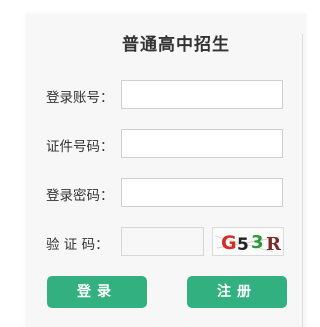 This screenshot has height=327, width=320. What do you see at coordinates (257, 242) in the screenshot?
I see `captcha-char-3: 3` at bounding box center [257, 242].